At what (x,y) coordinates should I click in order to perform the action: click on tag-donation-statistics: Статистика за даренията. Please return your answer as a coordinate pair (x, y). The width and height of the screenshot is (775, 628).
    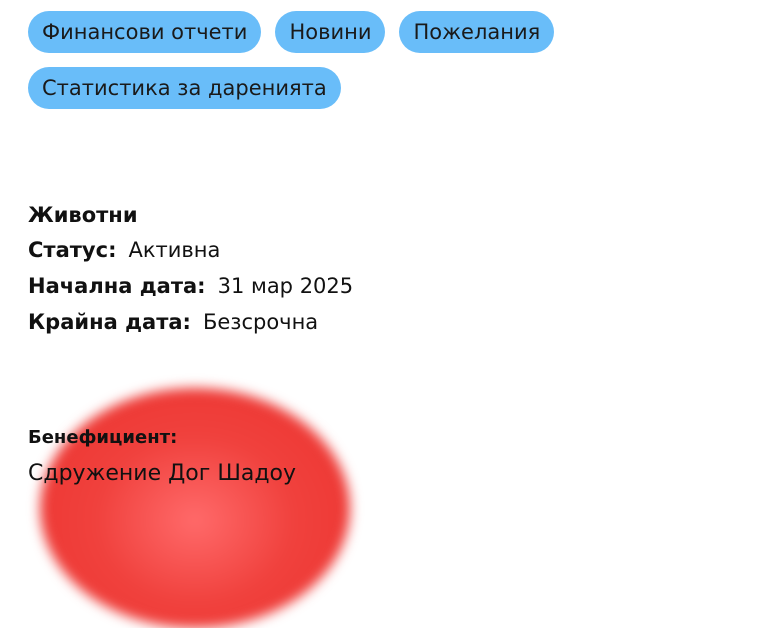
    Looking at the image, I should click on (184, 88).